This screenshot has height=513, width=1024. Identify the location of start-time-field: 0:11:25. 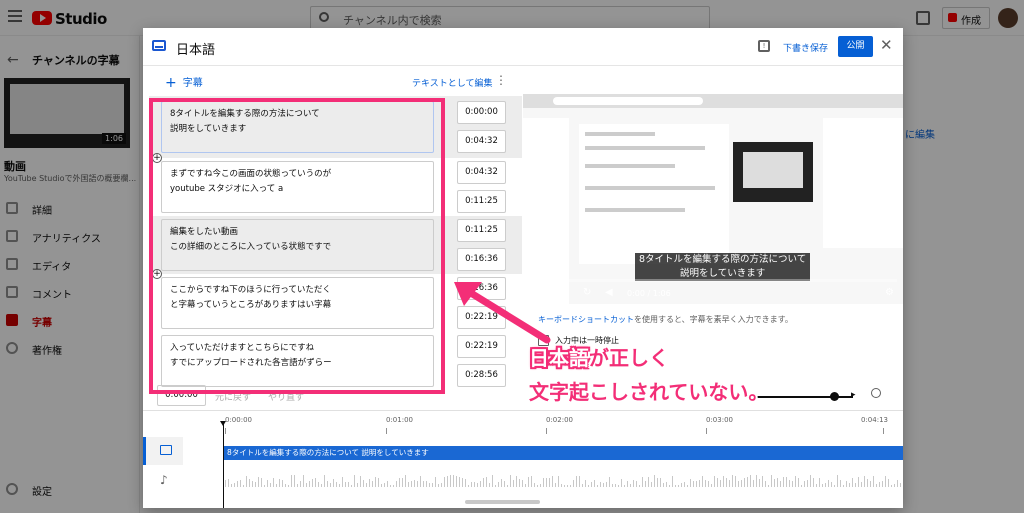
(481, 230).